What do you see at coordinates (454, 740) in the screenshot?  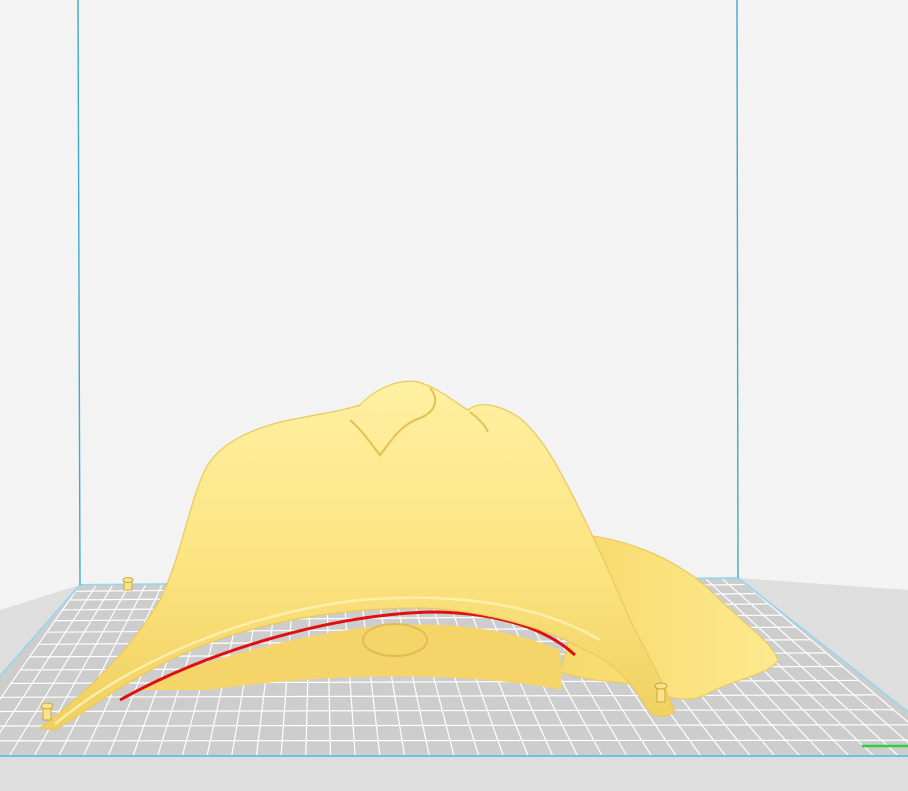 I see `grid-line` at bounding box center [454, 740].